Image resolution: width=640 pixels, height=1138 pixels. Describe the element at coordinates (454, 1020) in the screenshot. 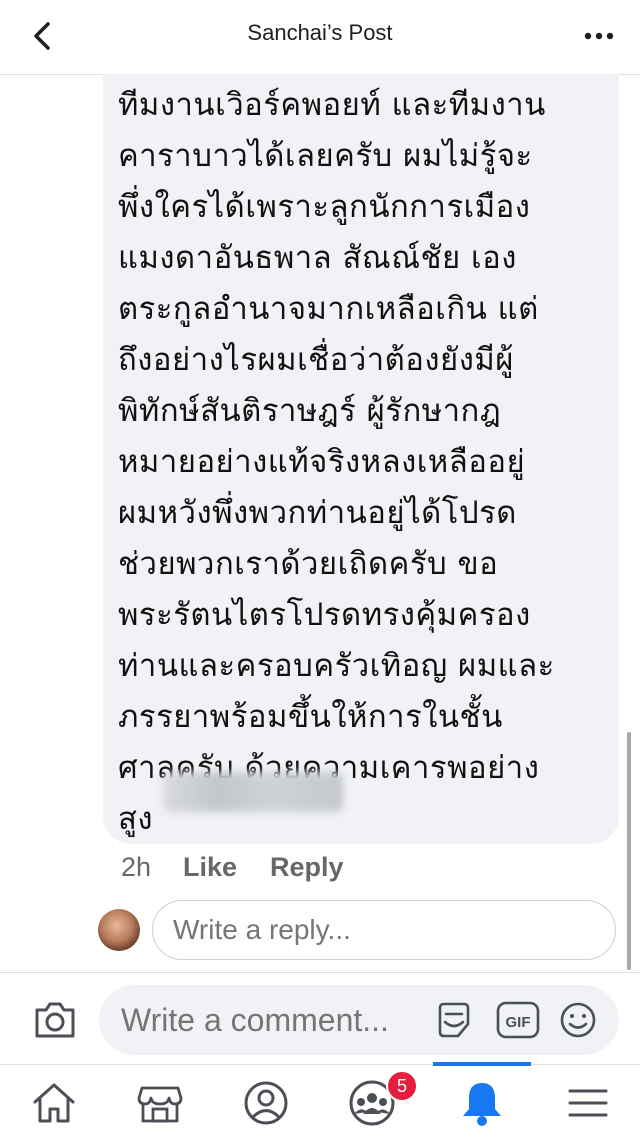

I see `sticker-icon` at that location.